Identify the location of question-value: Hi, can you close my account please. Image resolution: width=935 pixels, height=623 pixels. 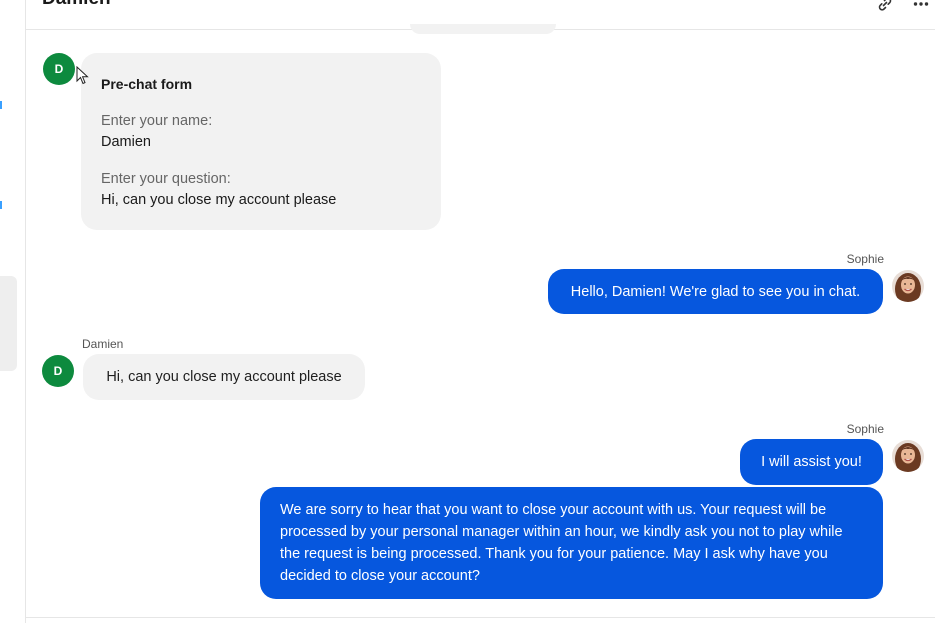
(219, 200).